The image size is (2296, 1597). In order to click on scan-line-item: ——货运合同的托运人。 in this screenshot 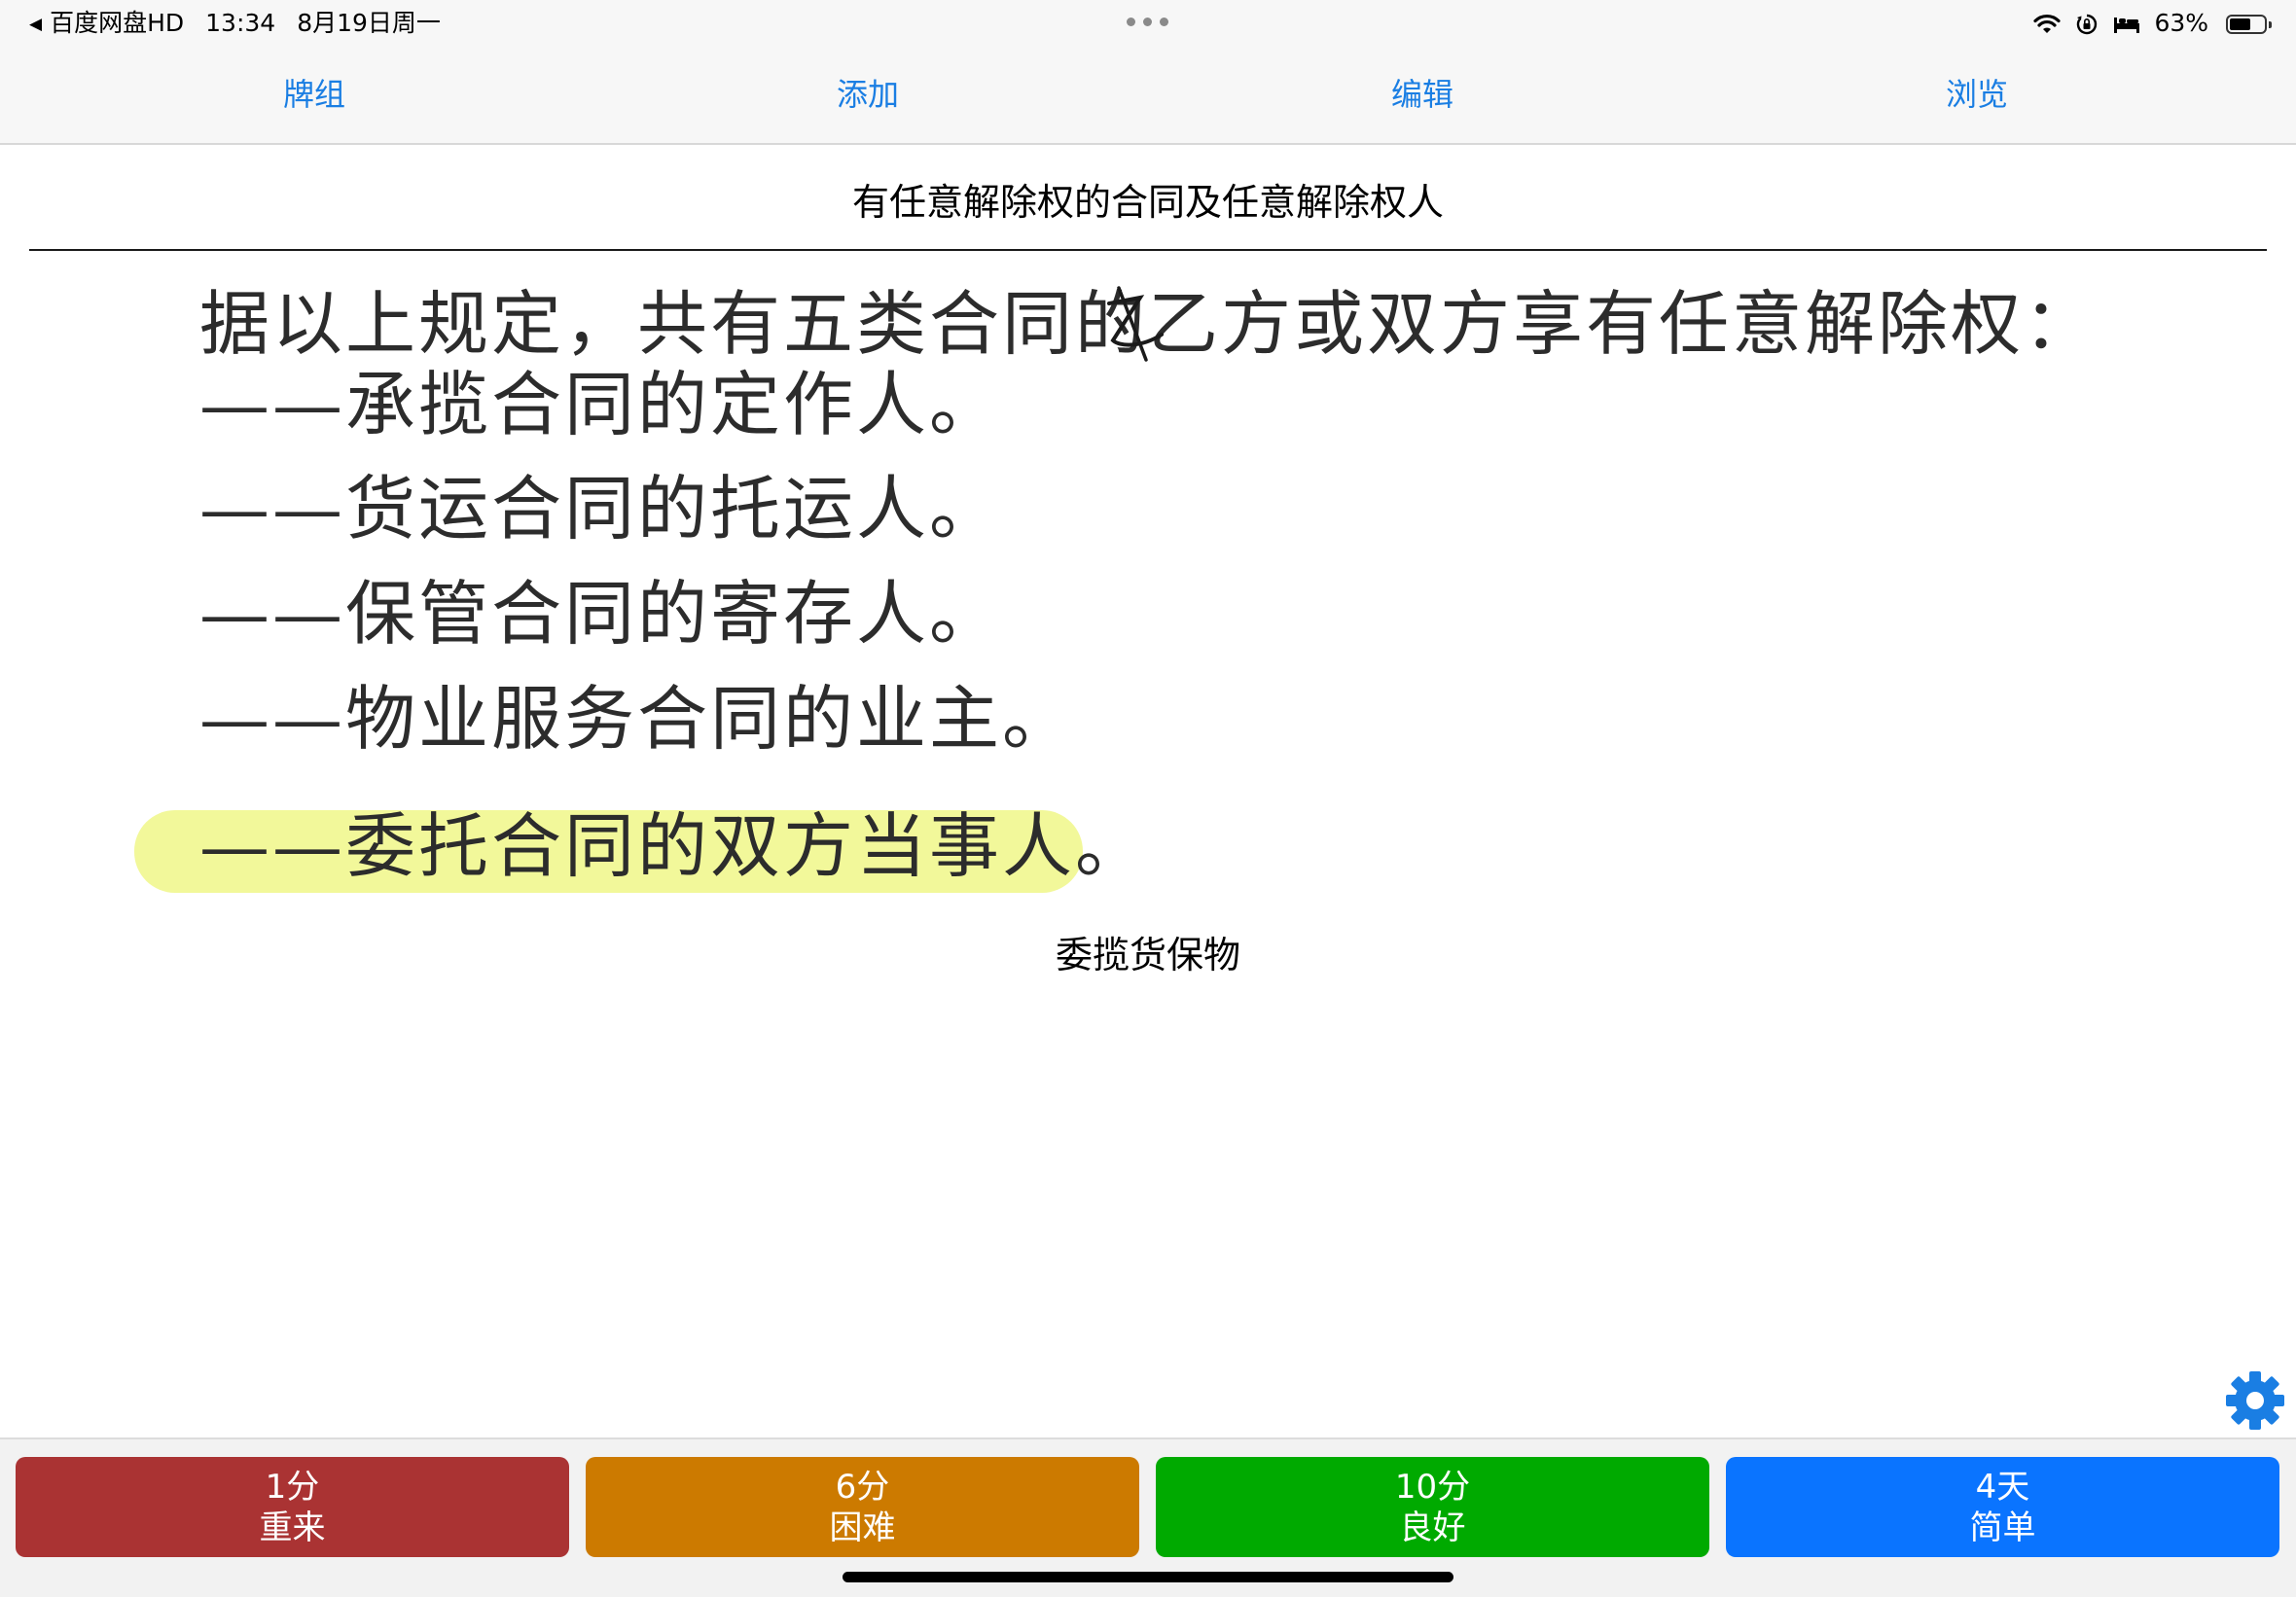, I will do `click(601, 509)`.